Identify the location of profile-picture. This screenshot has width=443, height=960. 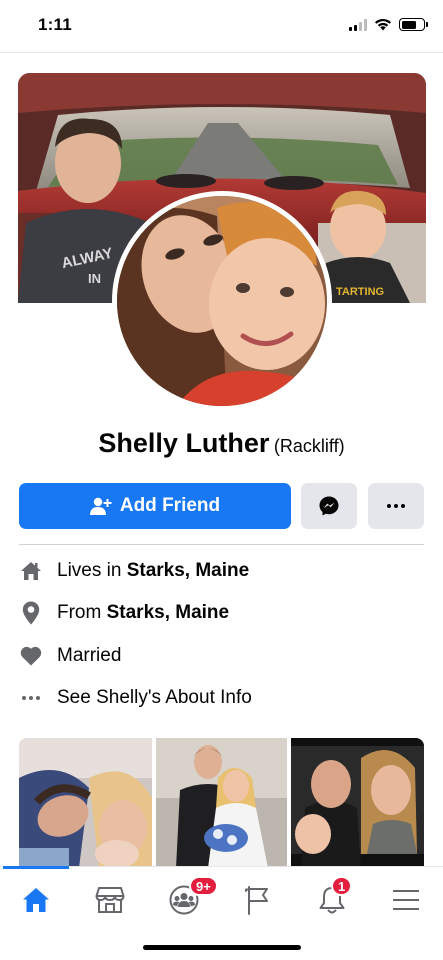
(222, 301).